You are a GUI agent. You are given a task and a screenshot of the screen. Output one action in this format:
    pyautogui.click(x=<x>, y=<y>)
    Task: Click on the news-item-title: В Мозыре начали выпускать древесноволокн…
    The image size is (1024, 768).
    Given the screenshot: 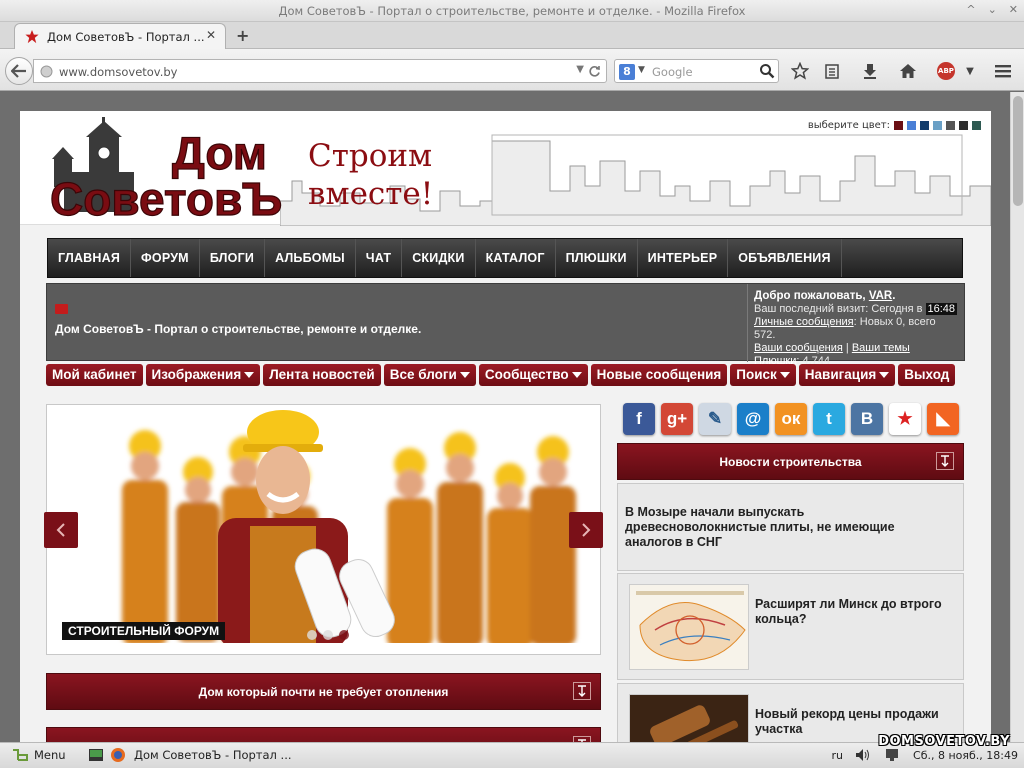 What is the action you would take?
    pyautogui.click(x=775, y=527)
    